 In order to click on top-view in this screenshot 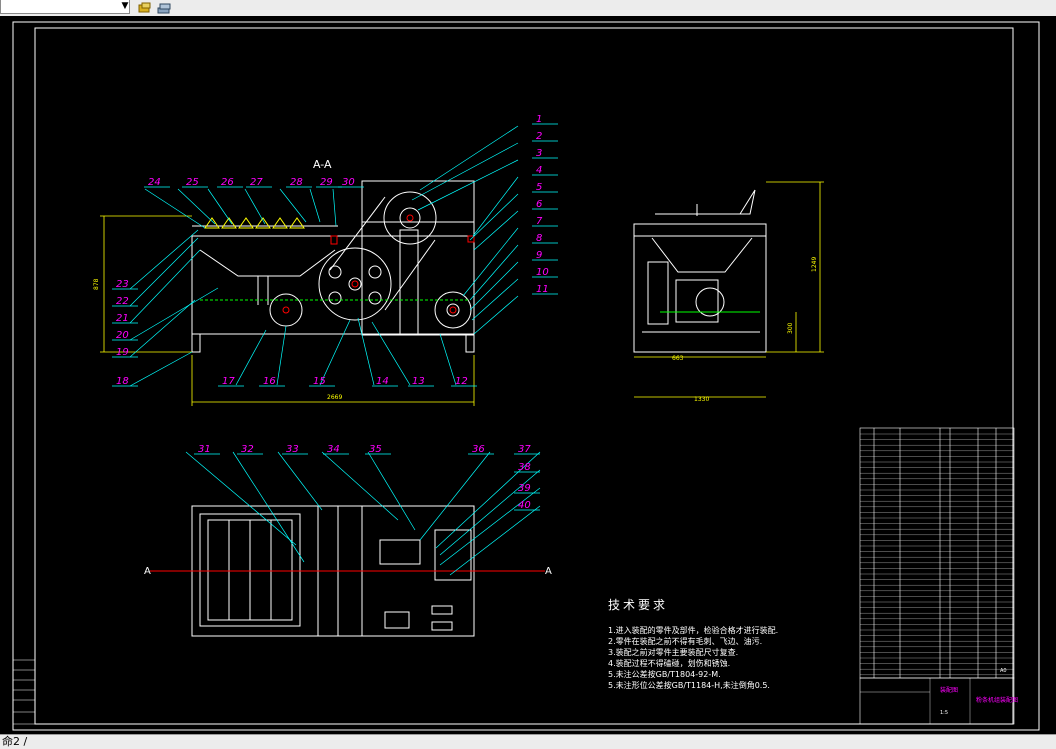, I will do `click(347, 571)`.